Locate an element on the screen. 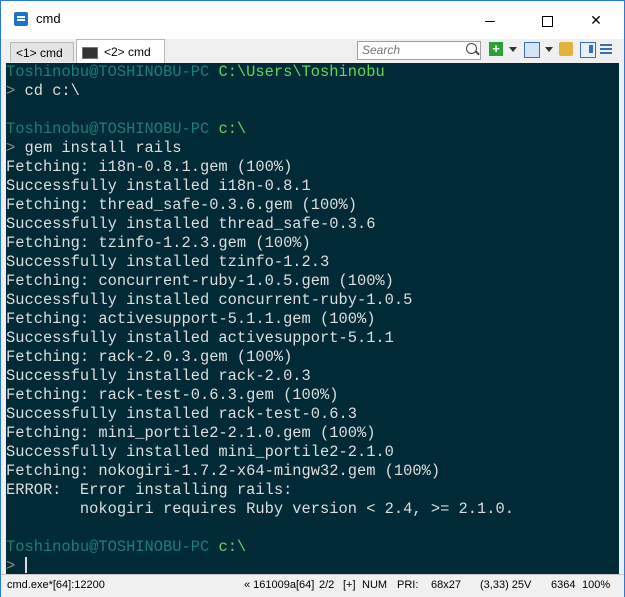 This screenshot has height=597, width=625. layout-dropdown-icon is located at coordinates (549, 49).